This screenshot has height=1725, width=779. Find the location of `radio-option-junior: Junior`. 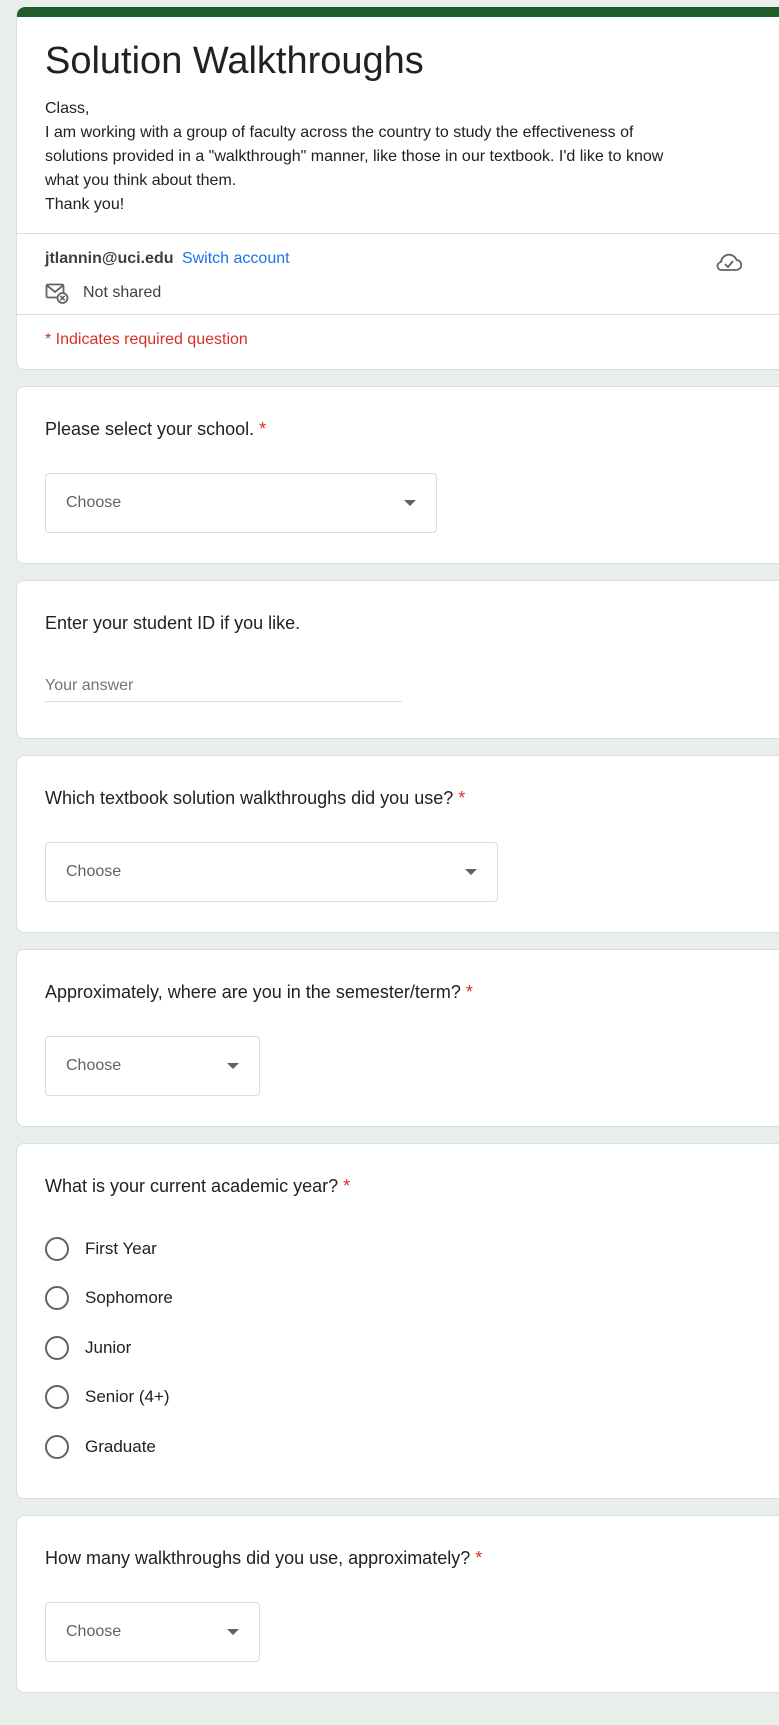

radio-option-junior: Junior is located at coordinates (406, 1348).